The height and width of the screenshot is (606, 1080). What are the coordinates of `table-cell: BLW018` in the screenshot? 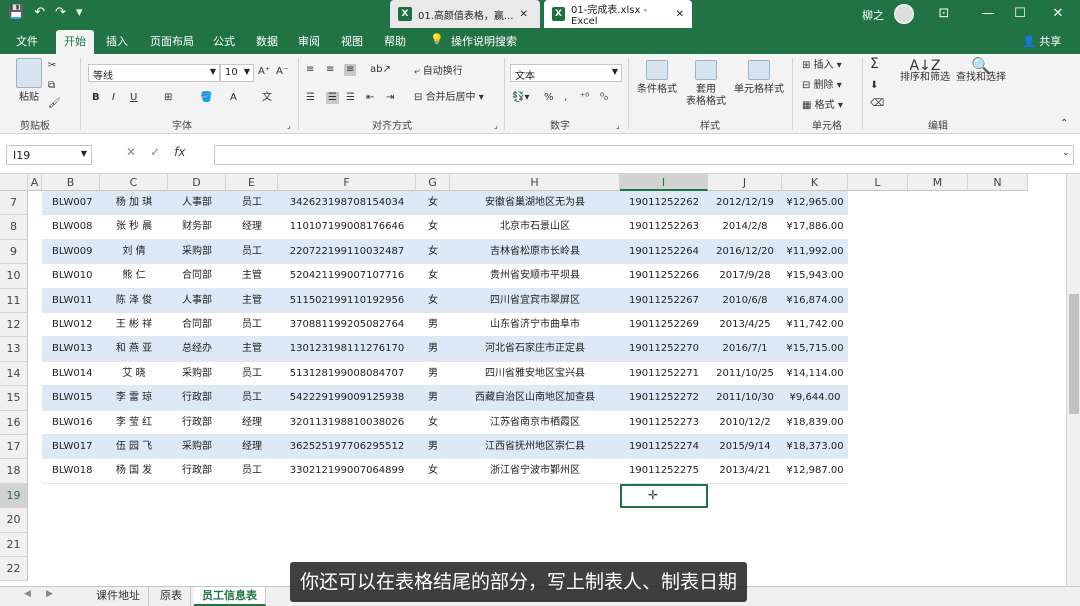 It's located at (71, 471).